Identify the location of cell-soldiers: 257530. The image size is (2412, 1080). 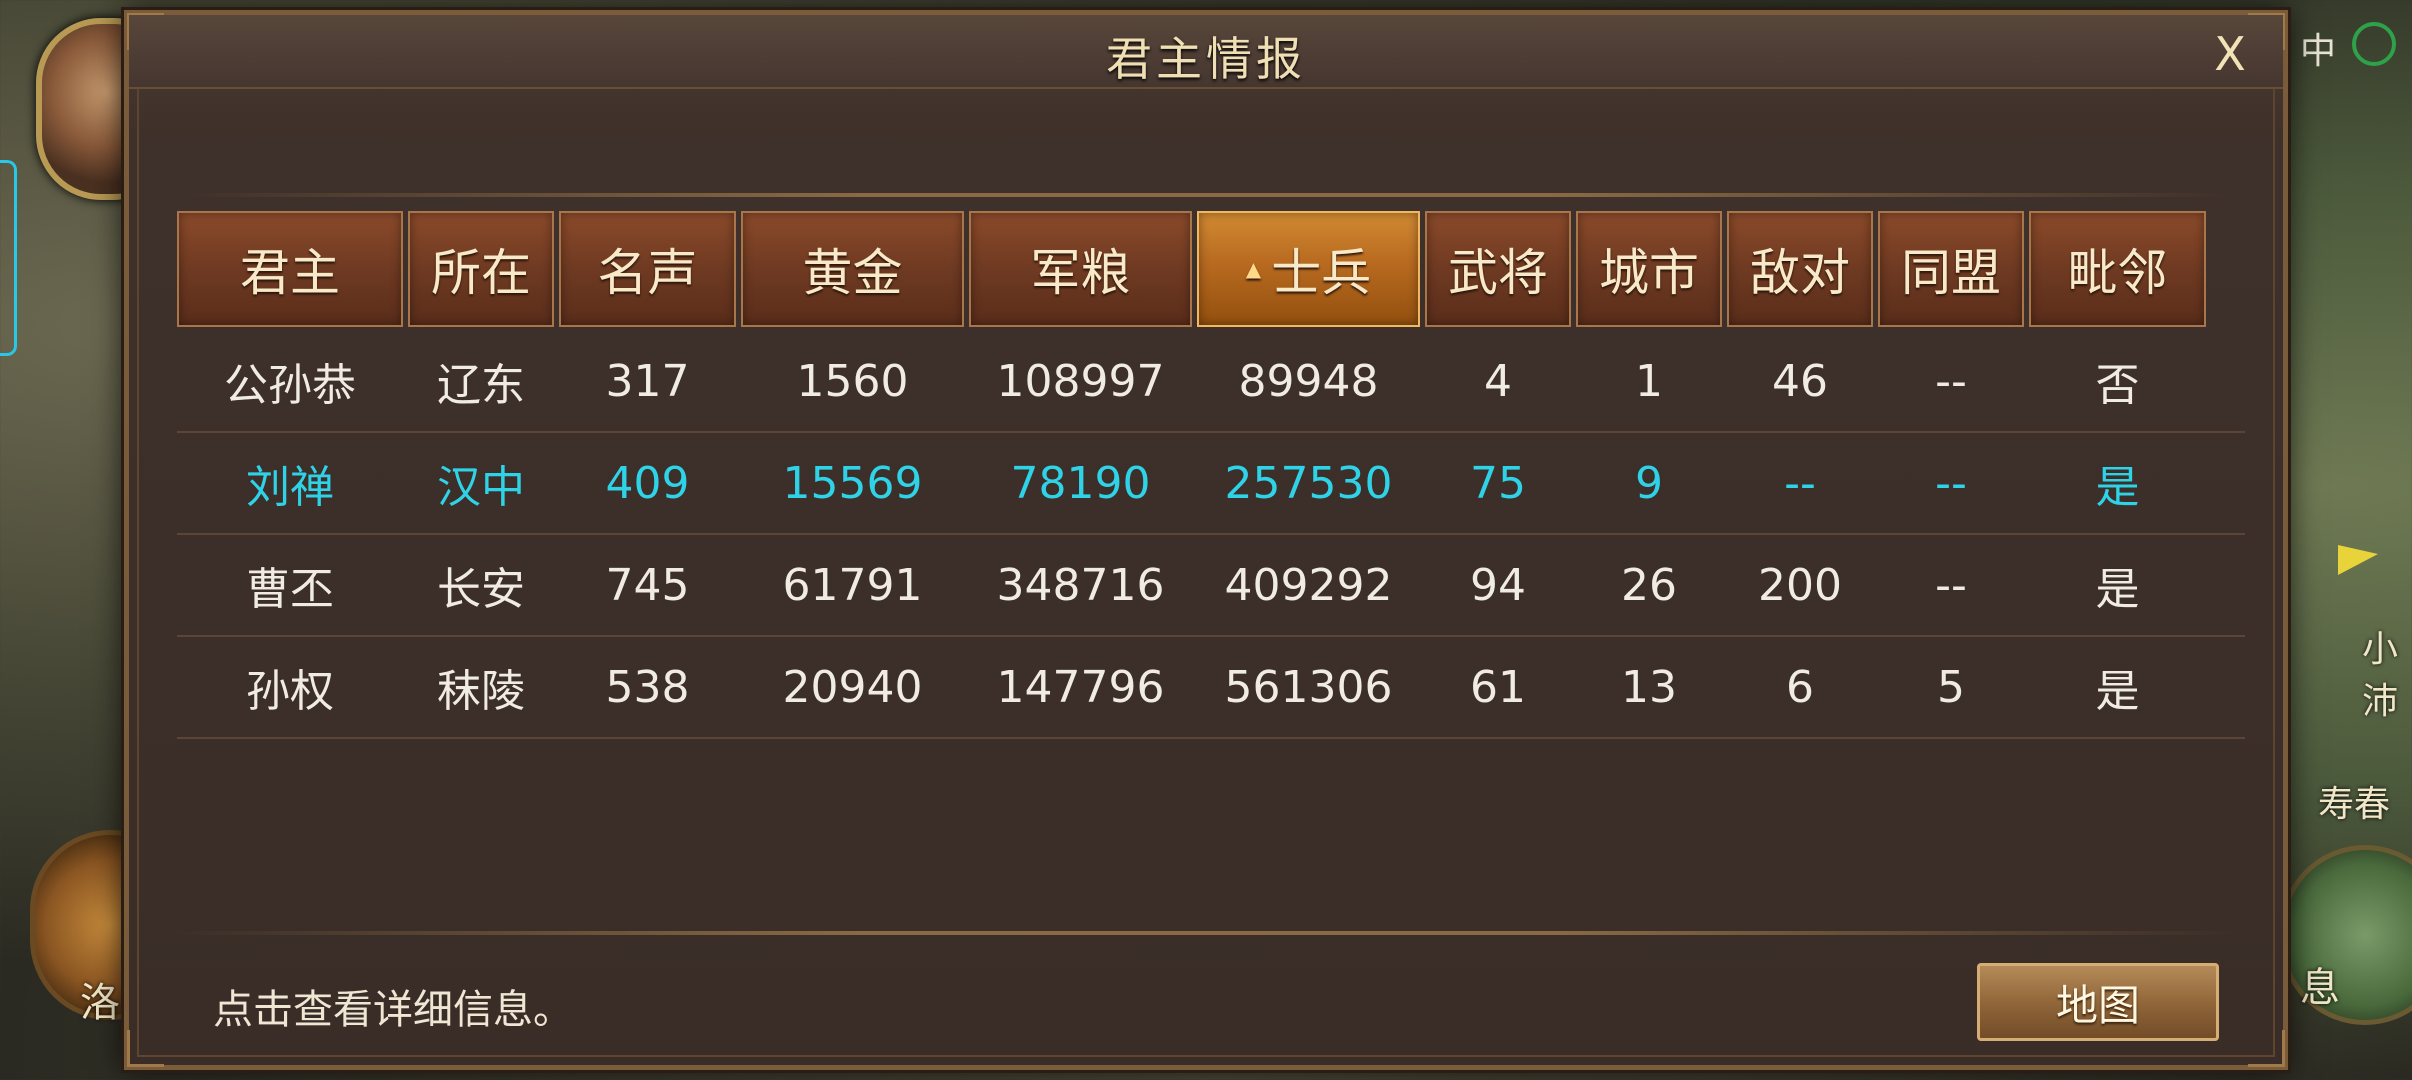
(1308, 483).